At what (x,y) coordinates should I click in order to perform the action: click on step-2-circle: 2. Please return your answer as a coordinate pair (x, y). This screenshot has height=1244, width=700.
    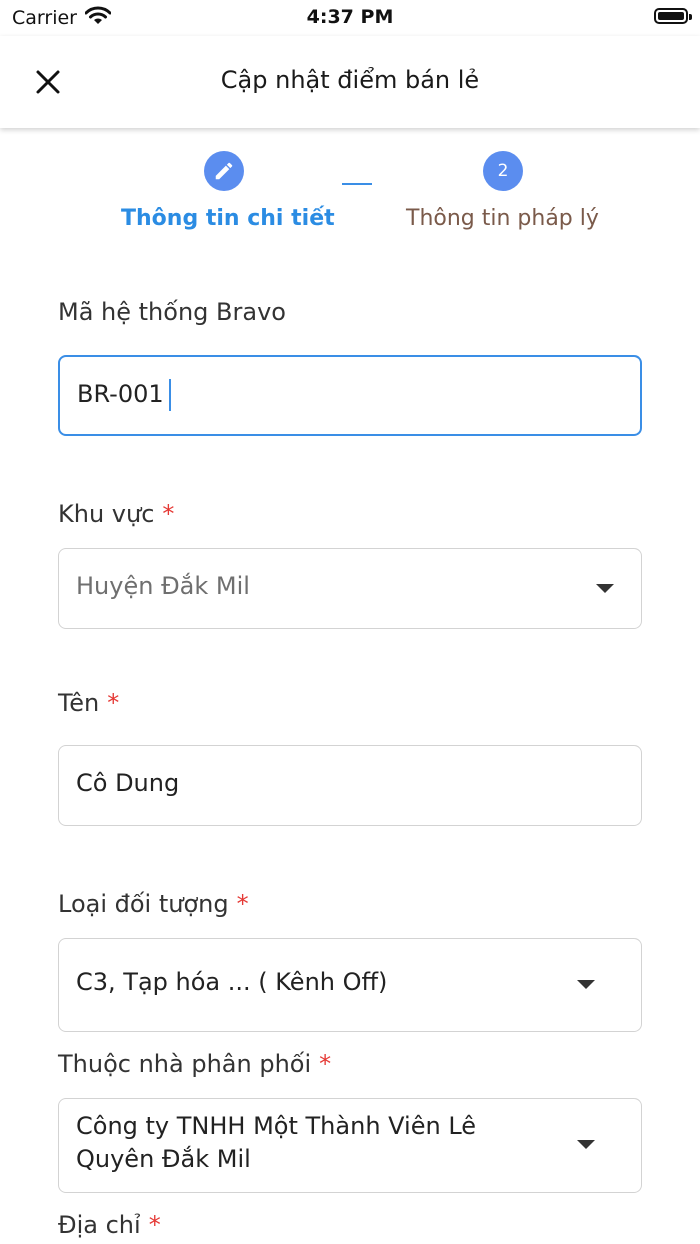
    Looking at the image, I should click on (503, 171).